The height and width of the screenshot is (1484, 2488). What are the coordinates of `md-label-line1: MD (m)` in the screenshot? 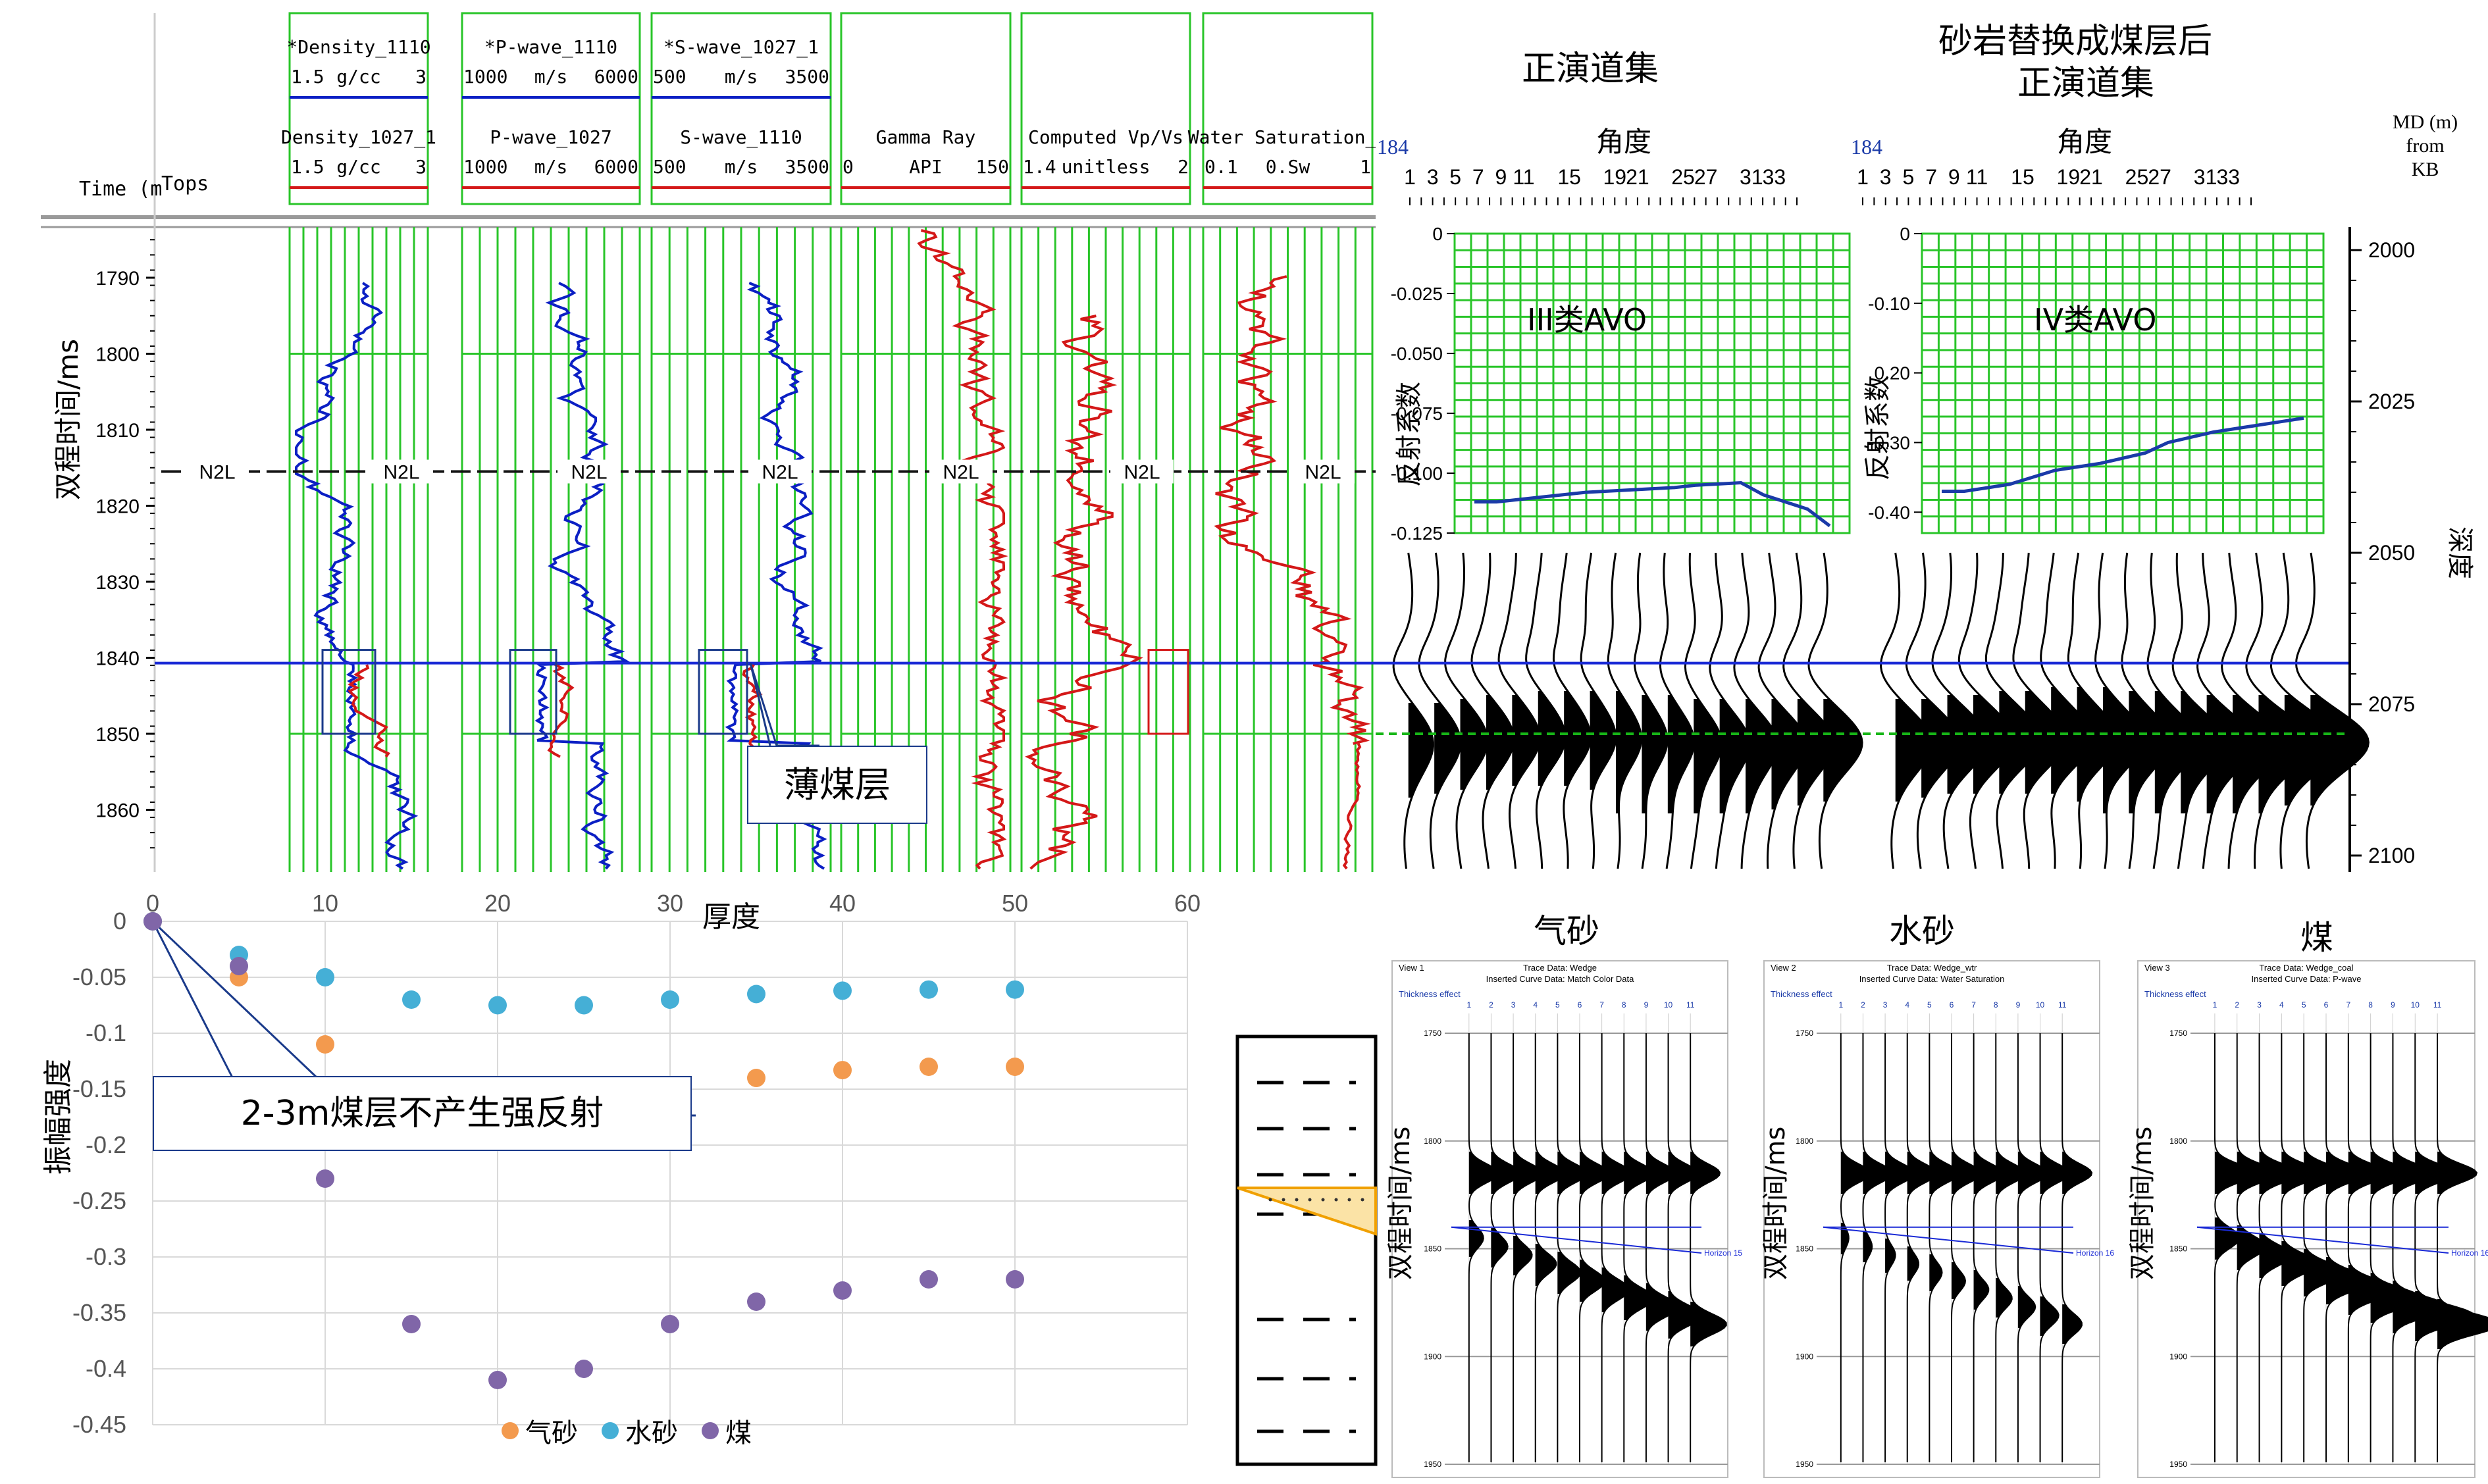 It's located at (2425, 122).